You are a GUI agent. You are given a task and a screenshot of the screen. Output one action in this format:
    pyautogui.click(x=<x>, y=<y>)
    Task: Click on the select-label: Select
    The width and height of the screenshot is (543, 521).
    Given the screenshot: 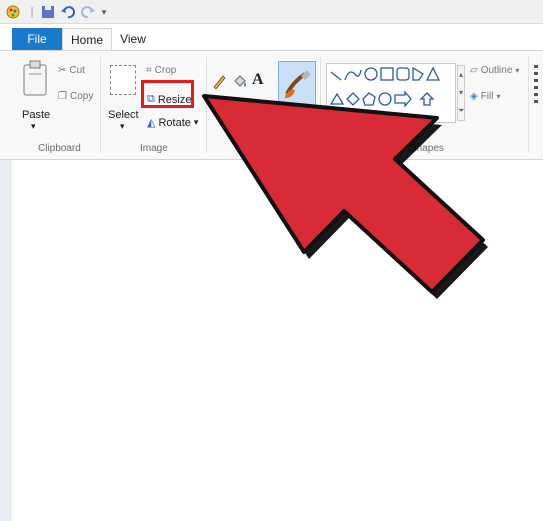 What is the action you would take?
    pyautogui.click(x=123, y=115)
    